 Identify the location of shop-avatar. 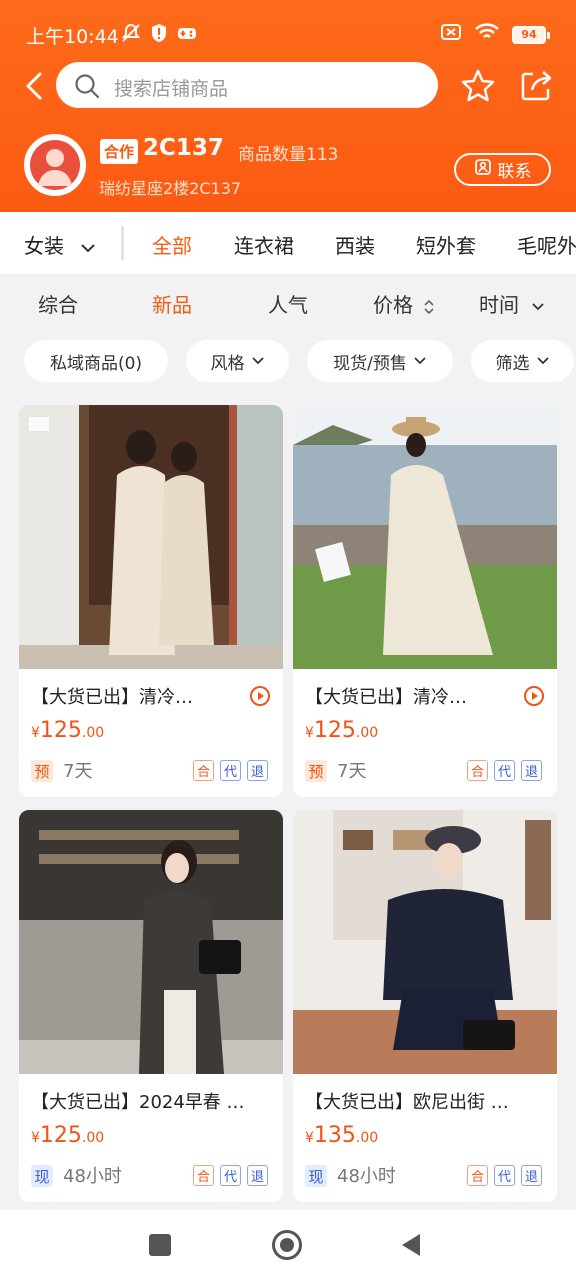
(55, 165).